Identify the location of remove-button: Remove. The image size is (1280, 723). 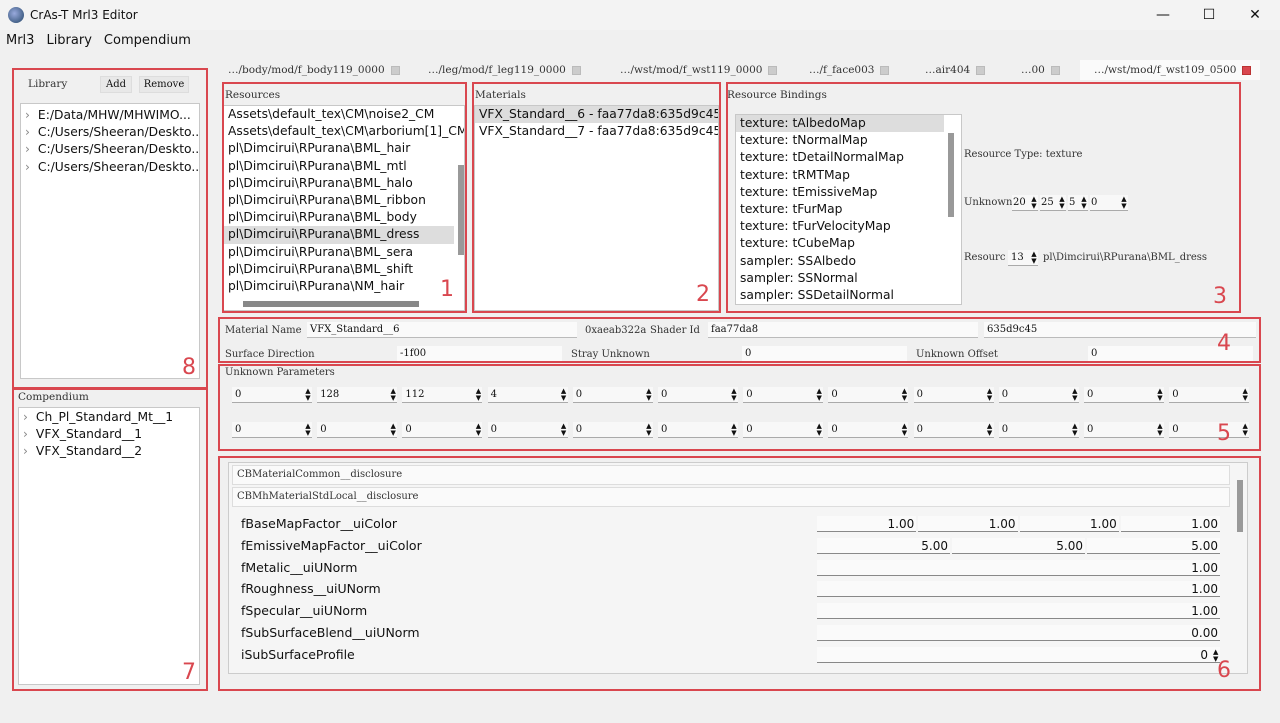
(164, 84).